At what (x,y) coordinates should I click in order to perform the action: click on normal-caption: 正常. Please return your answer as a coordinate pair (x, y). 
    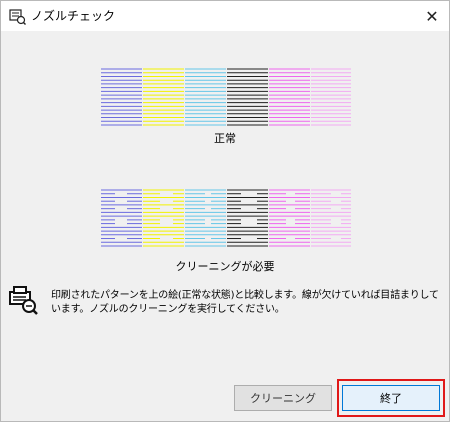
    Looking at the image, I should click on (225, 138).